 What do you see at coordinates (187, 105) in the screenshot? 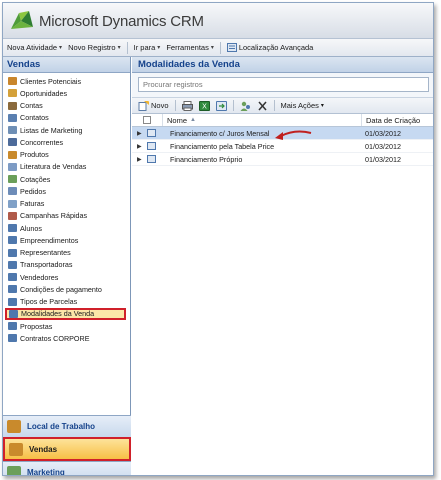
I see `print-button` at bounding box center [187, 105].